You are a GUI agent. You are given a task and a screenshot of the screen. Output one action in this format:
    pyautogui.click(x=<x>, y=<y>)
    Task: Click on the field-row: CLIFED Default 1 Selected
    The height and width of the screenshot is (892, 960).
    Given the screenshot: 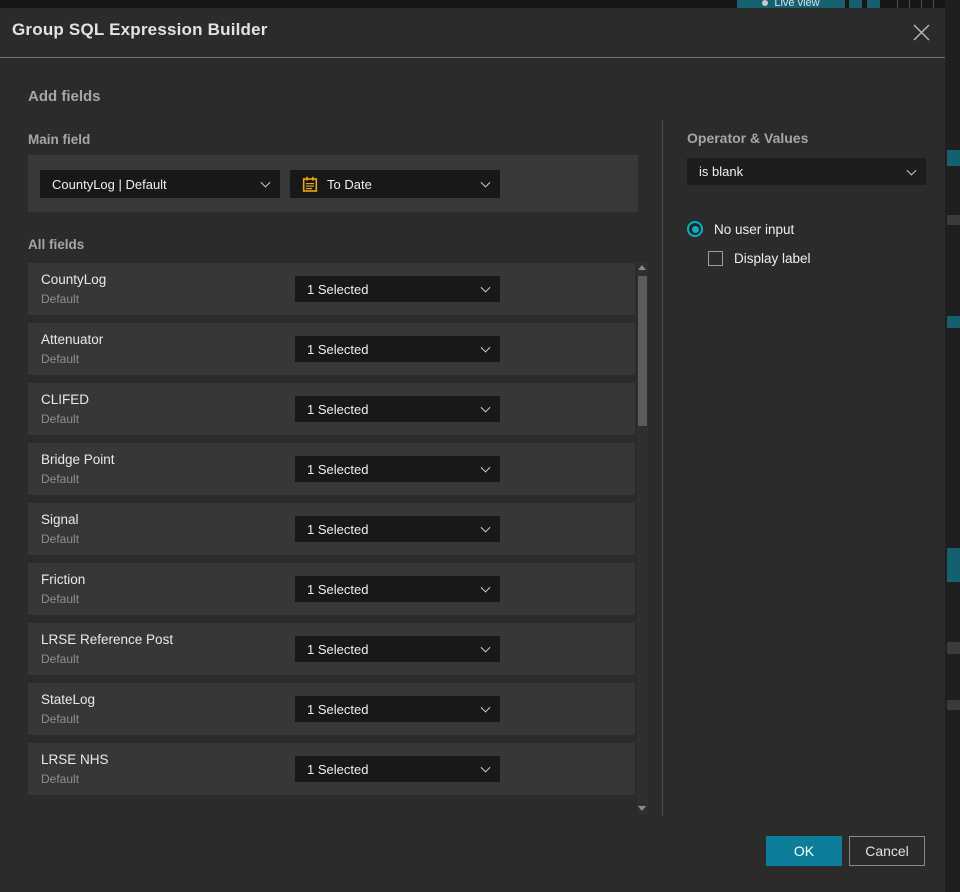 What is the action you would take?
    pyautogui.click(x=331, y=409)
    